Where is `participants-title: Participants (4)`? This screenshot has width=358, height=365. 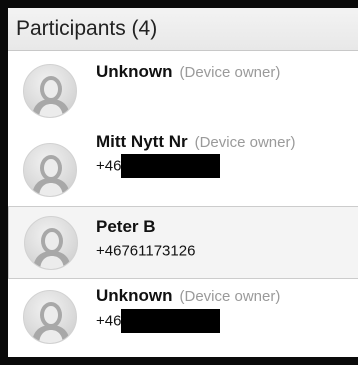 participants-title: Participants (4) is located at coordinates (87, 28).